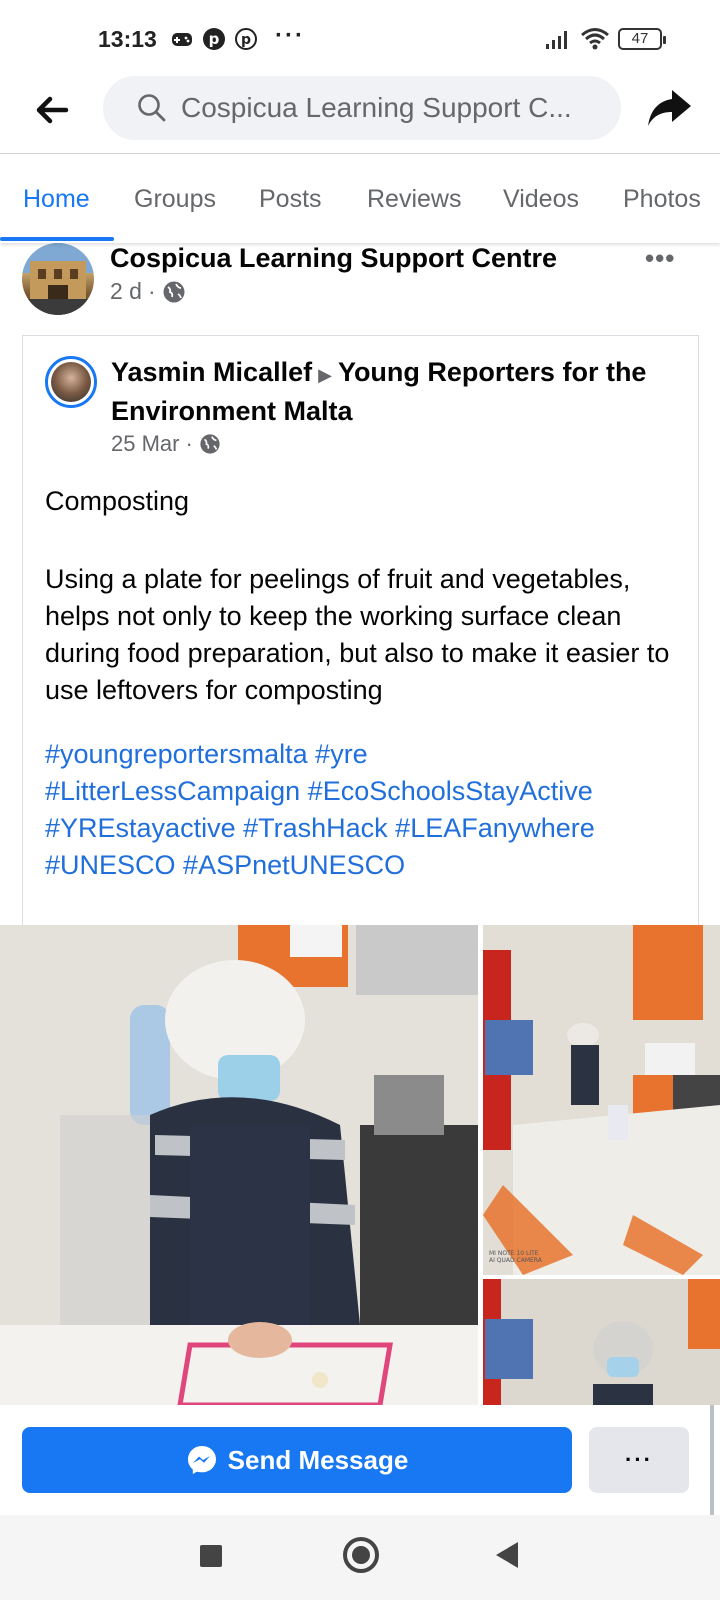  I want to click on gamepad-icon, so click(182, 39).